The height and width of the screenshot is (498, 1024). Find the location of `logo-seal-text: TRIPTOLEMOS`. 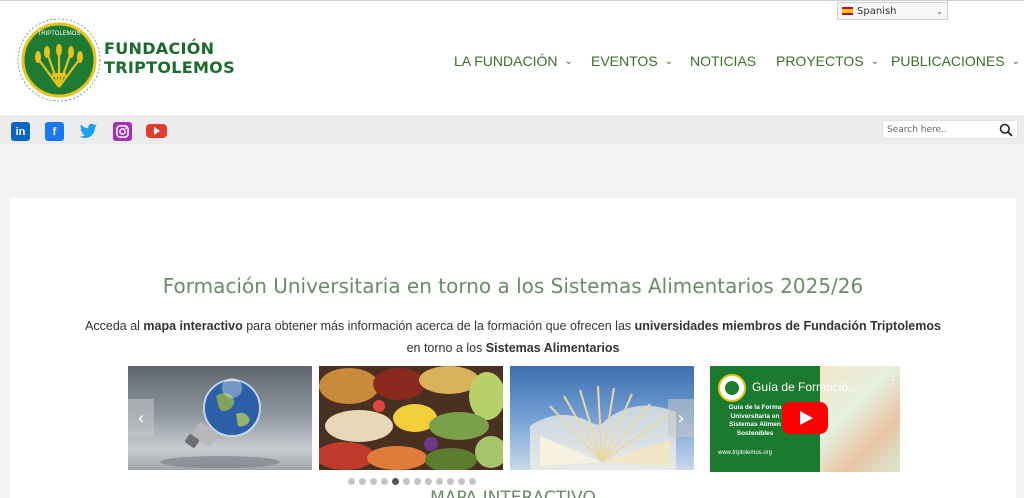

logo-seal-text: TRIPTOLEMOS is located at coordinates (59, 34).